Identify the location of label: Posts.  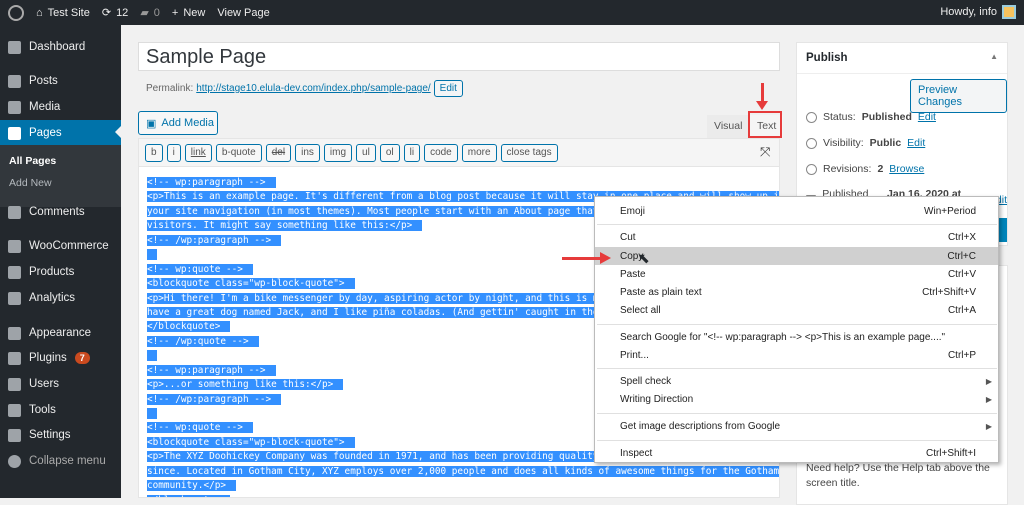
(43, 81).